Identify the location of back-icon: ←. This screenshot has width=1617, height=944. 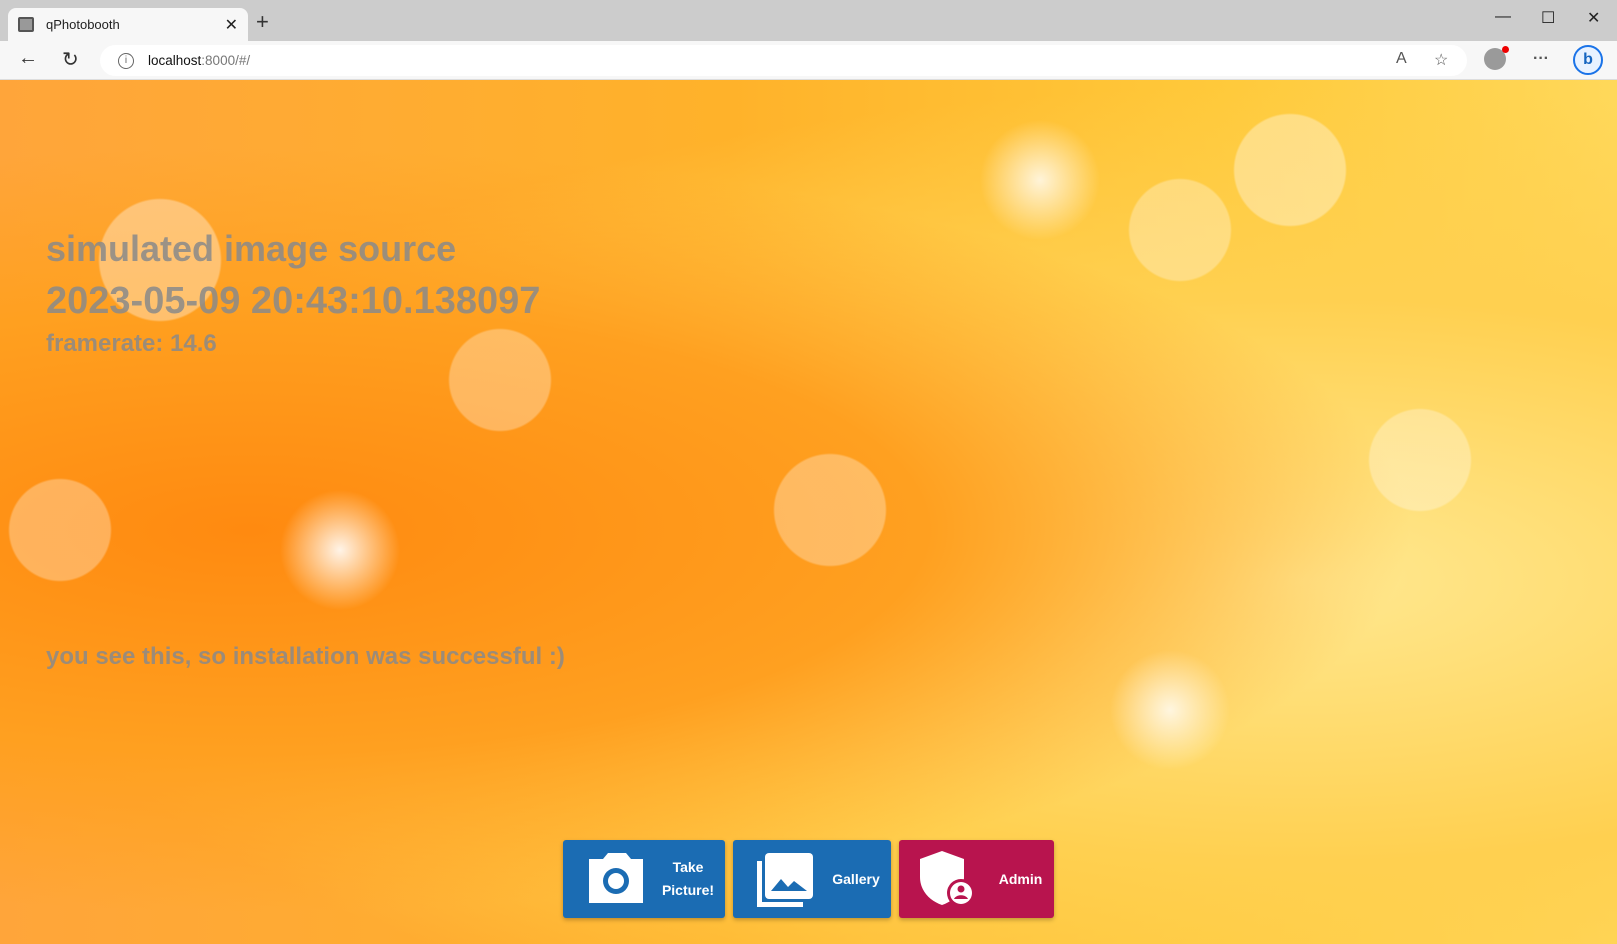
(28, 58).